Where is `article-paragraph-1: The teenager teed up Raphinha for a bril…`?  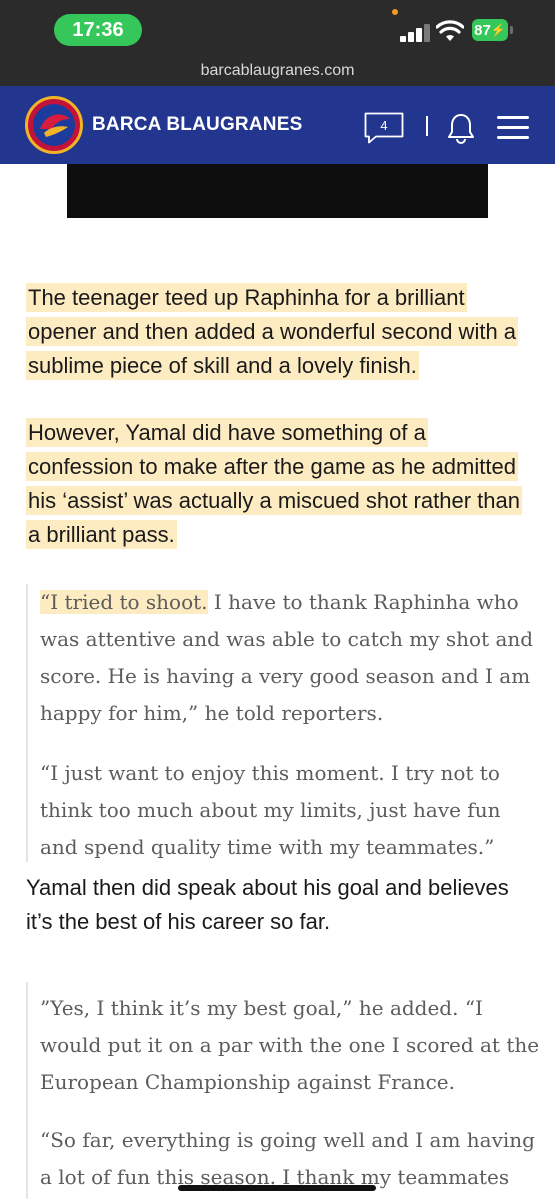 article-paragraph-1: The teenager teed up Raphinha for a bril… is located at coordinates (281, 332).